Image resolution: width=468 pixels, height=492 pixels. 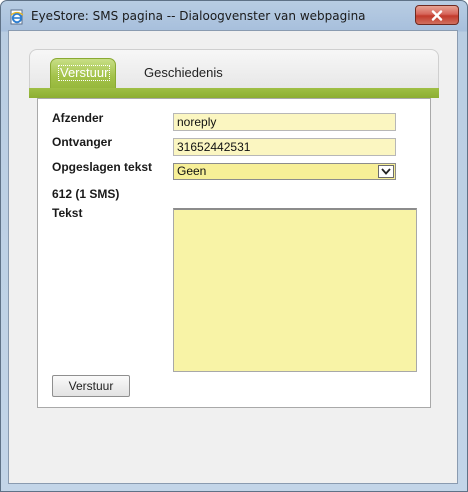 I want to click on tab-geschiedenis: Geschiedenis, so click(x=183, y=72).